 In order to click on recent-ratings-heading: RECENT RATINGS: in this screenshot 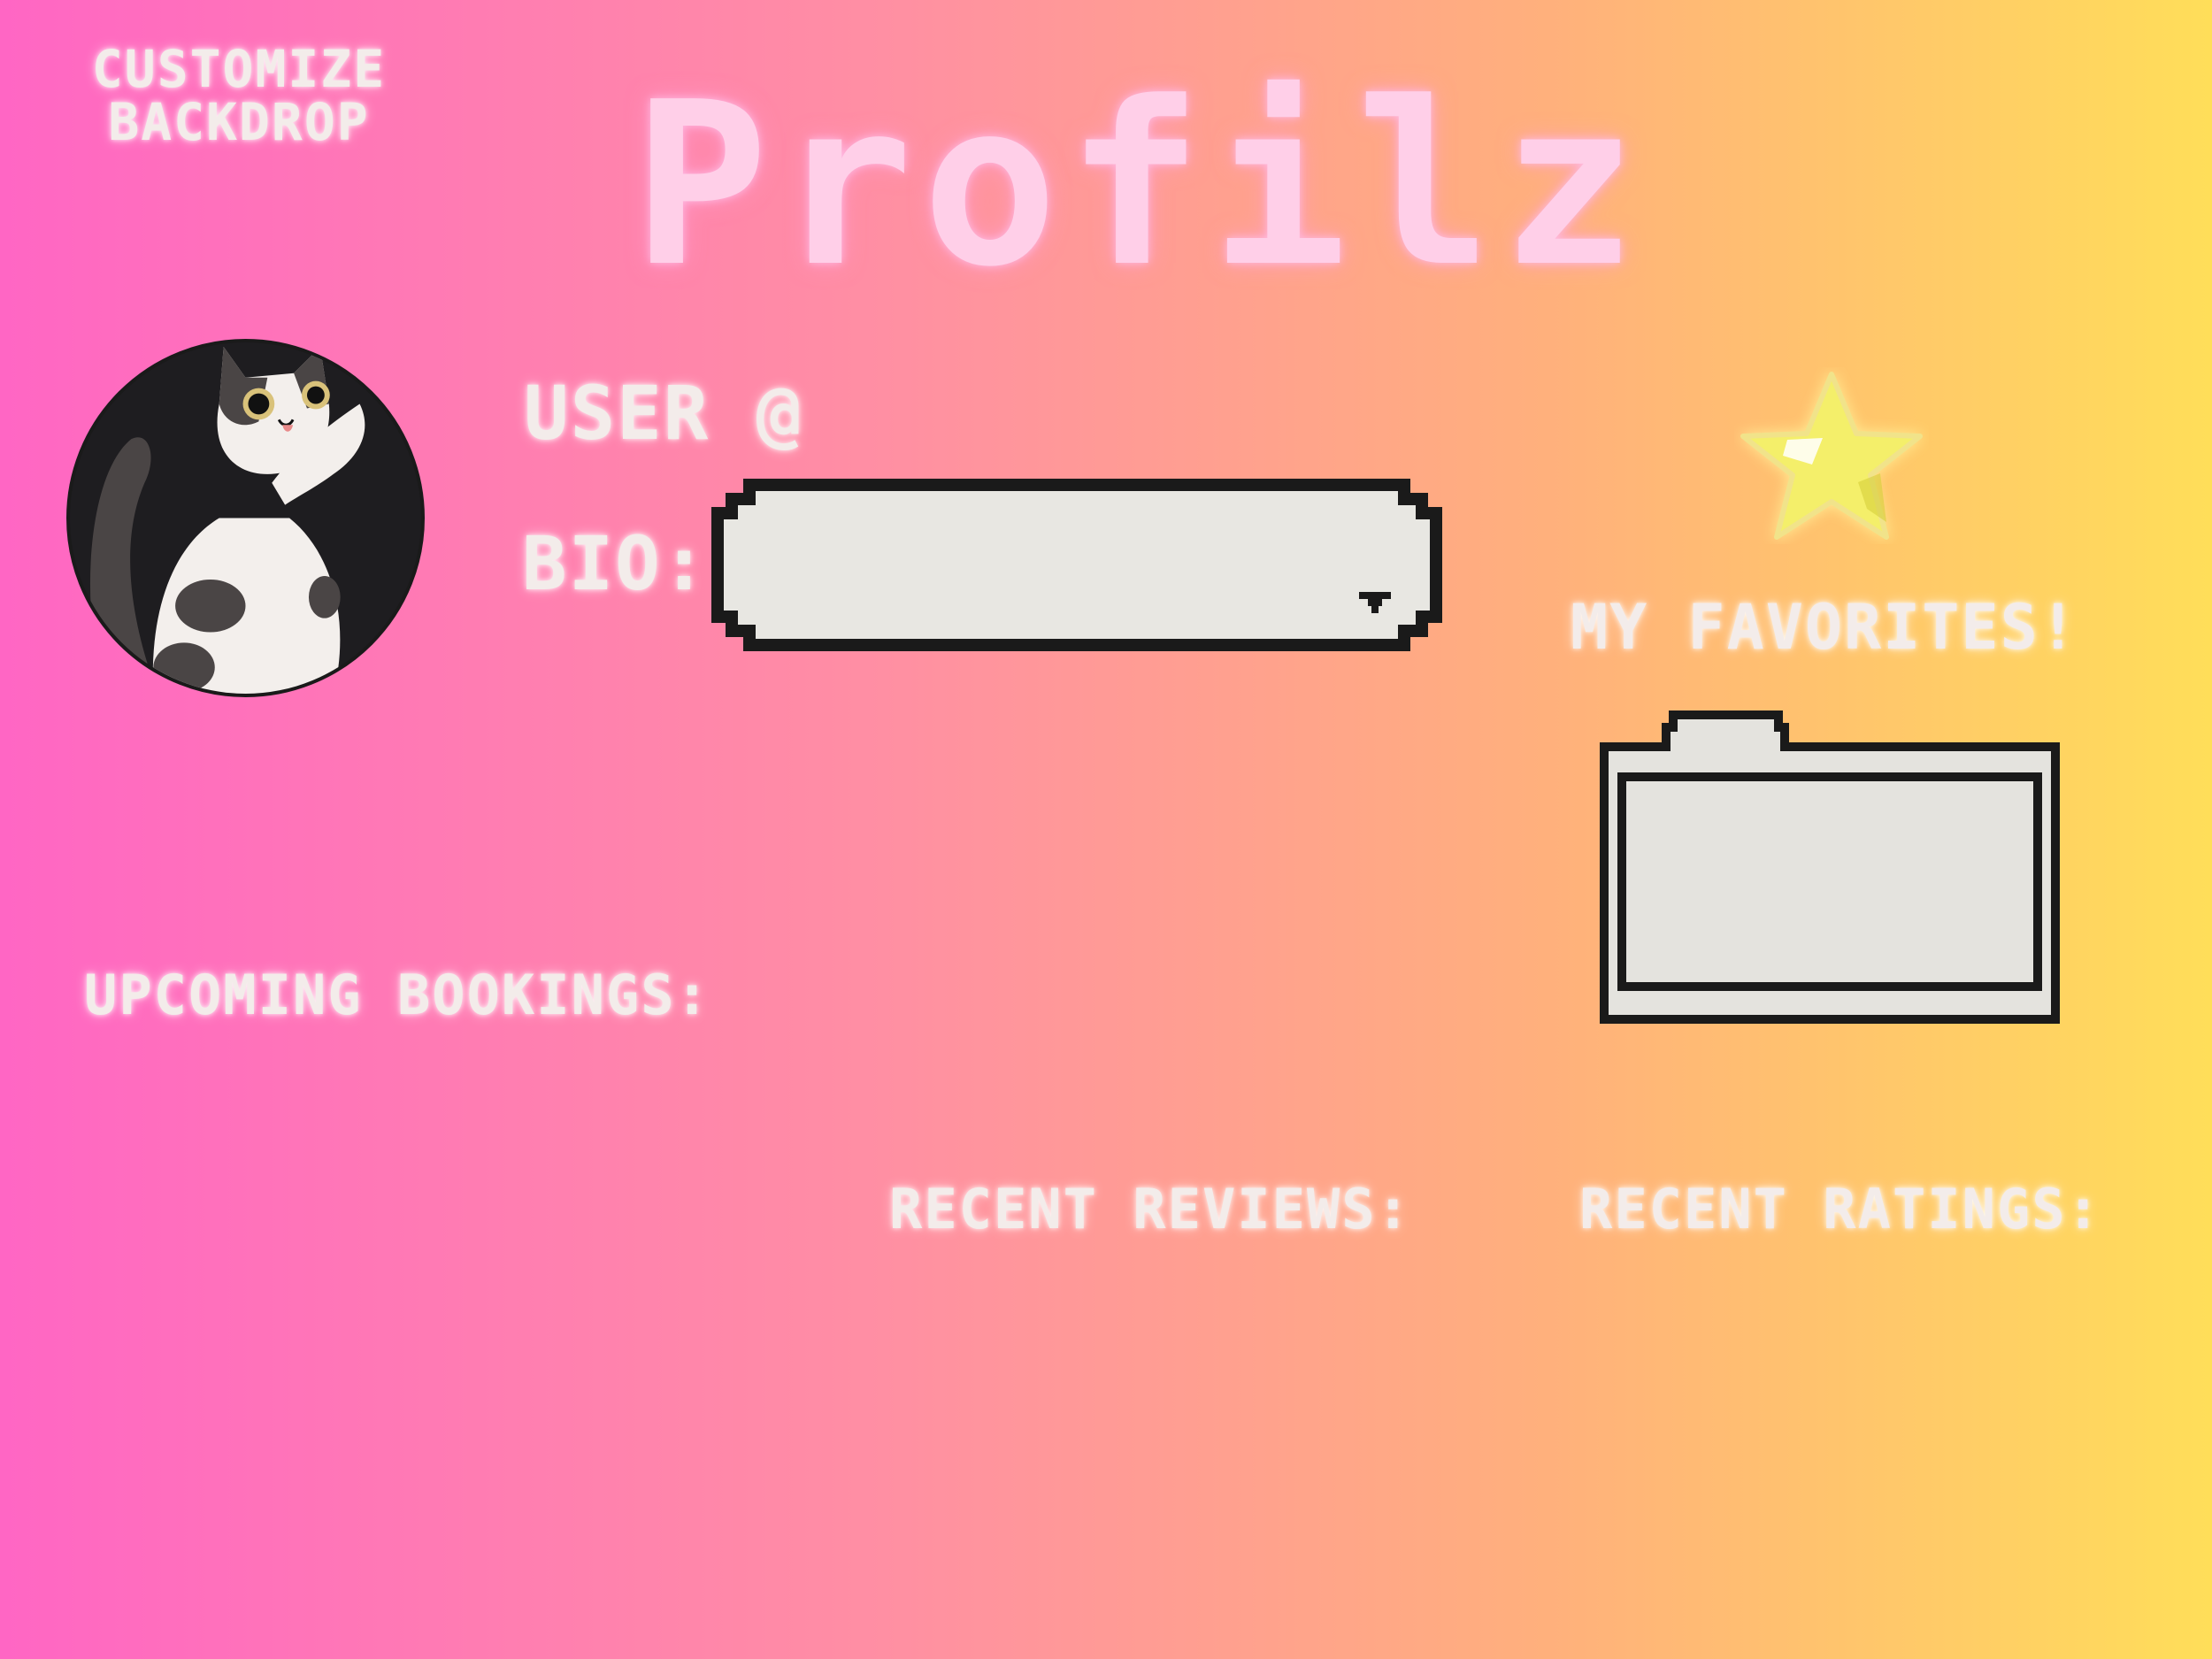, I will do `click(1840, 1209)`.